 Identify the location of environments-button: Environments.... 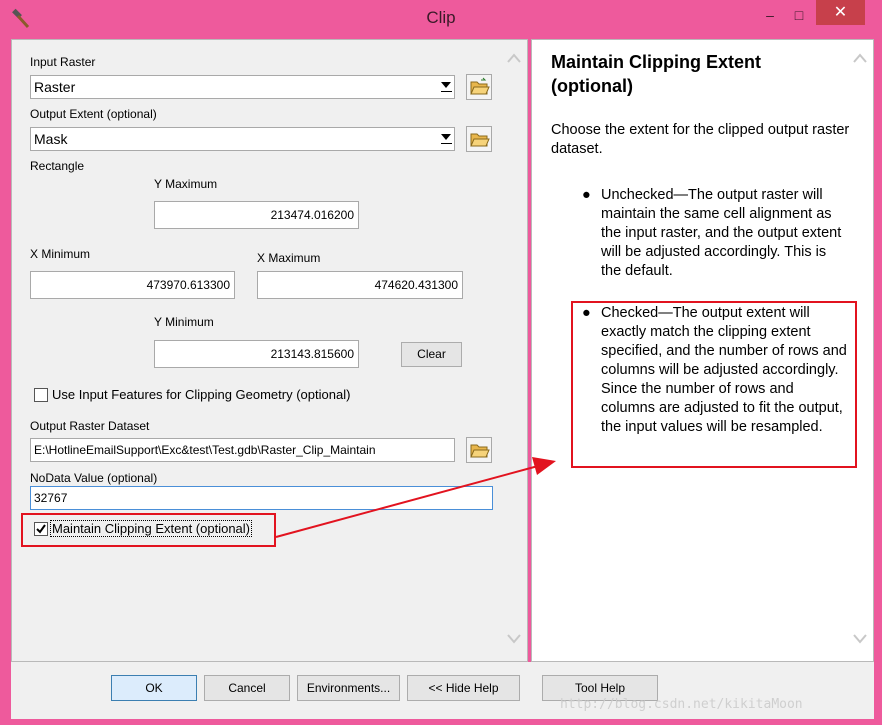
(348, 688).